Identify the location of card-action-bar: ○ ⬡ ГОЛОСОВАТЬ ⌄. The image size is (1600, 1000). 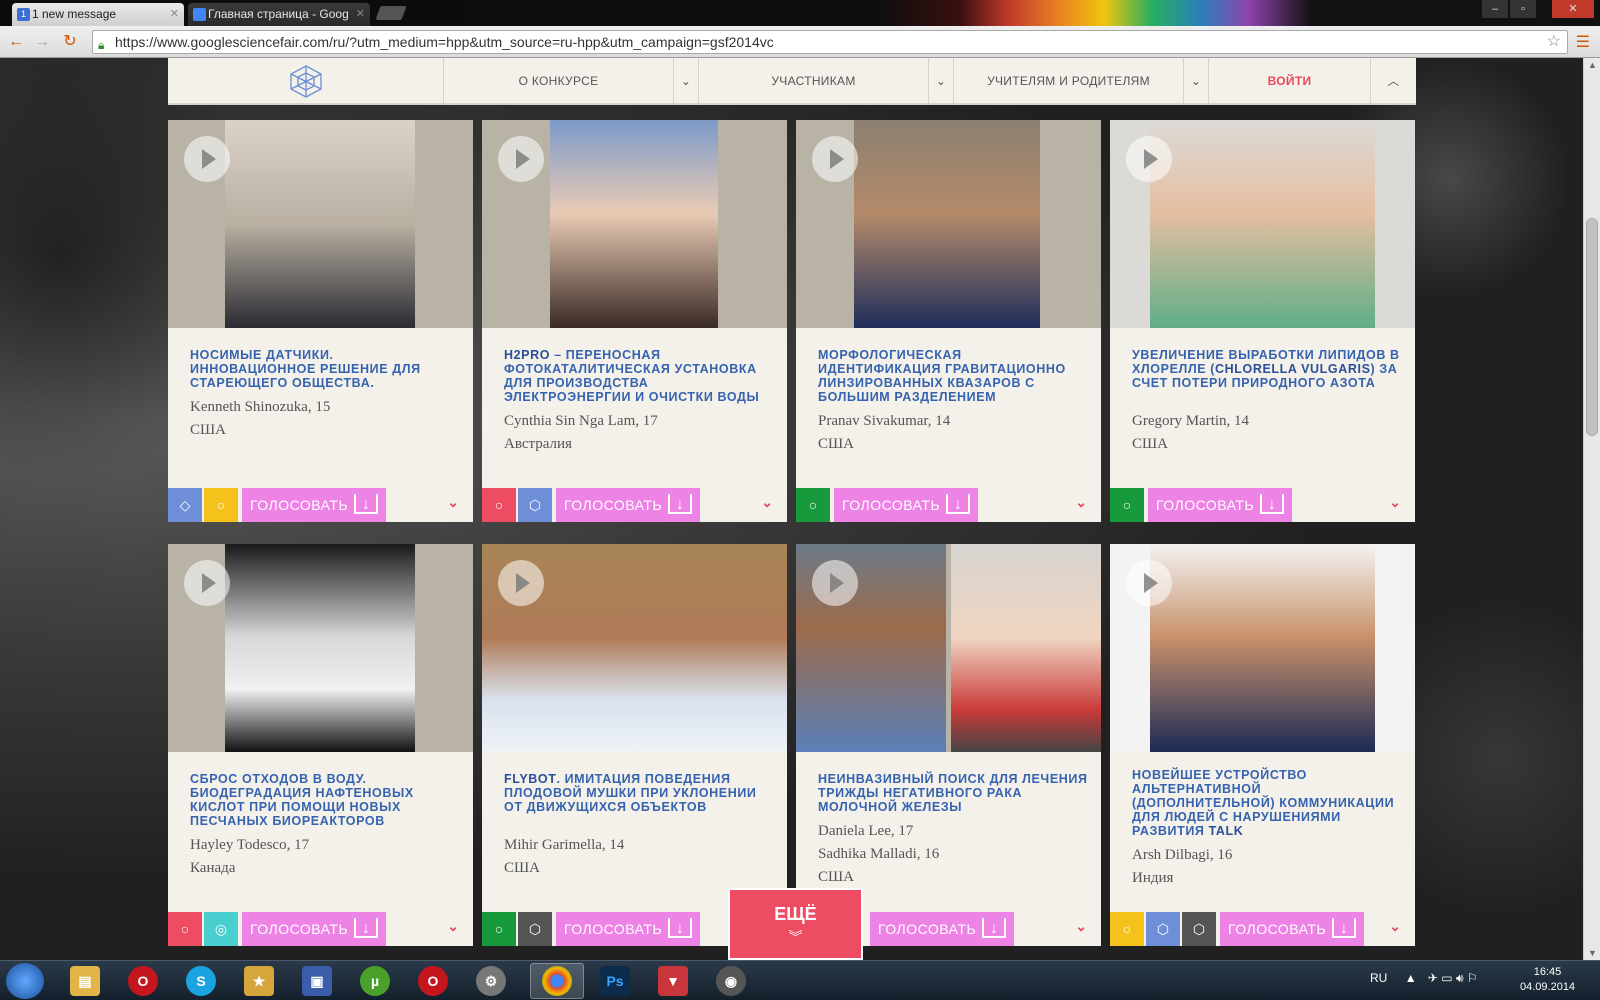
(634, 505).